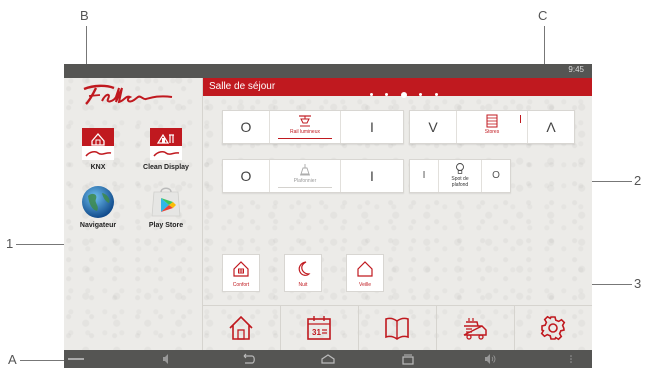  What do you see at coordinates (76, 359) in the screenshot?
I see `navbar-handle` at bounding box center [76, 359].